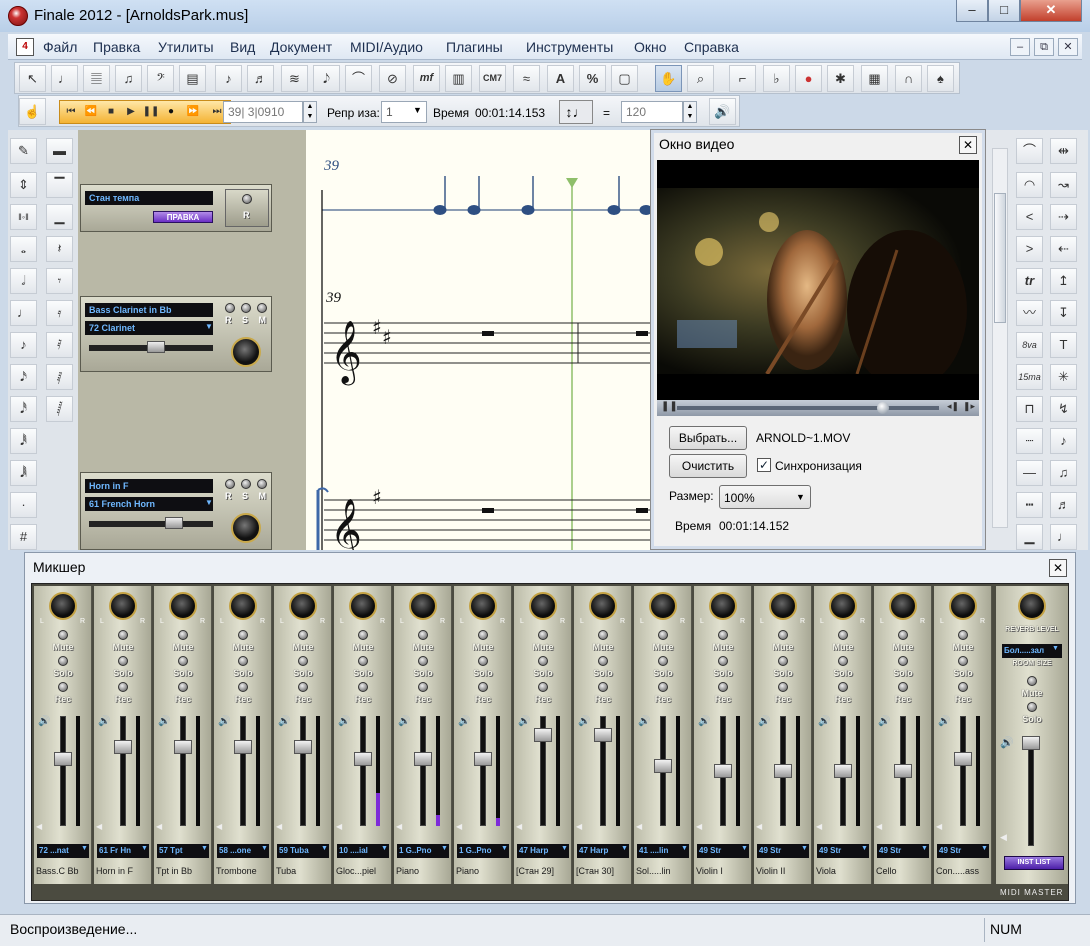 The width and height of the screenshot is (1090, 946). I want to click on clef-tool: 𝄢, so click(160, 78).